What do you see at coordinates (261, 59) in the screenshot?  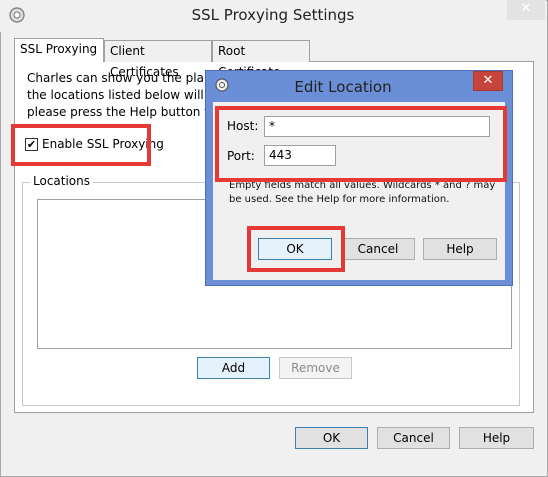 I see `tab-root-certificate: Root Certificate` at bounding box center [261, 59].